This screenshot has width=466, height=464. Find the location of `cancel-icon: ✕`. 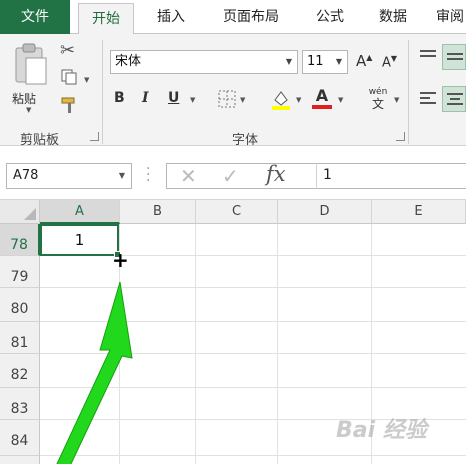

cancel-icon: ✕ is located at coordinates (188, 176).